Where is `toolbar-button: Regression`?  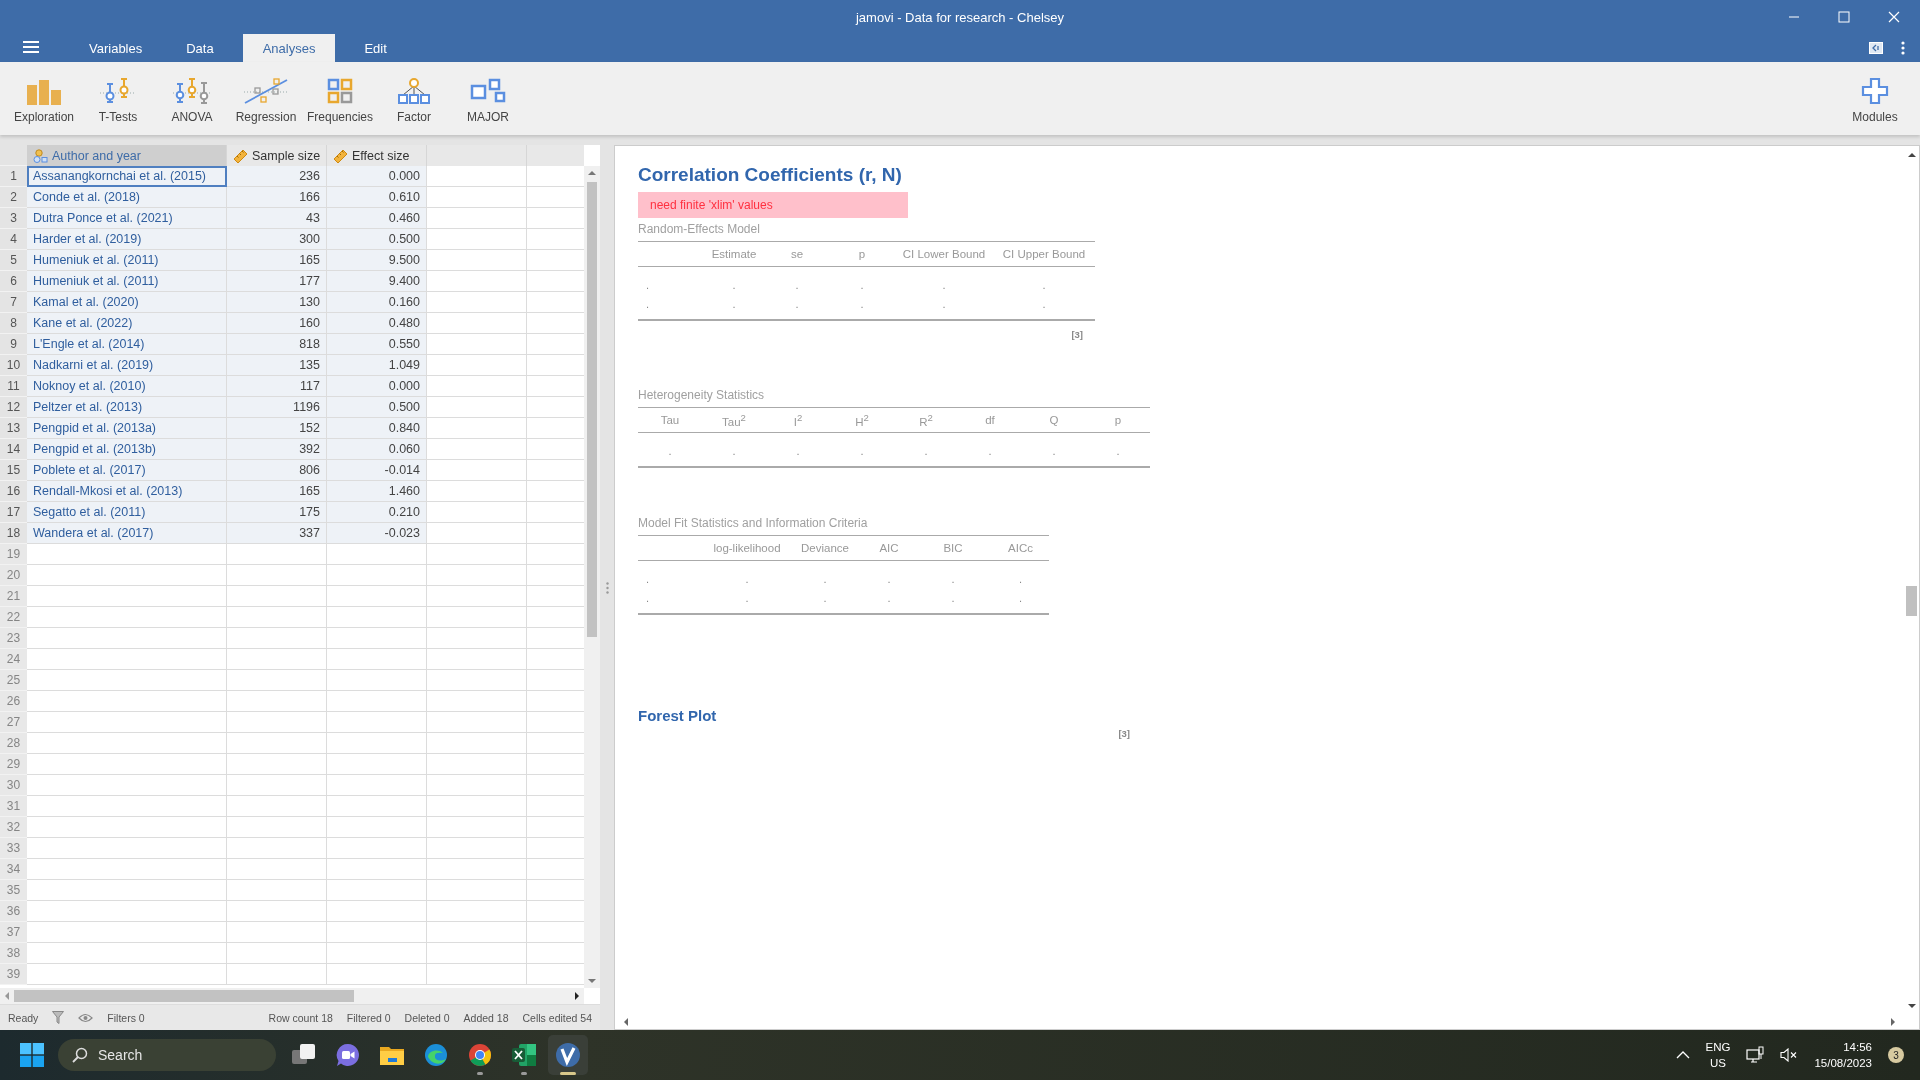
toolbar-button: Regression is located at coordinates (266, 98).